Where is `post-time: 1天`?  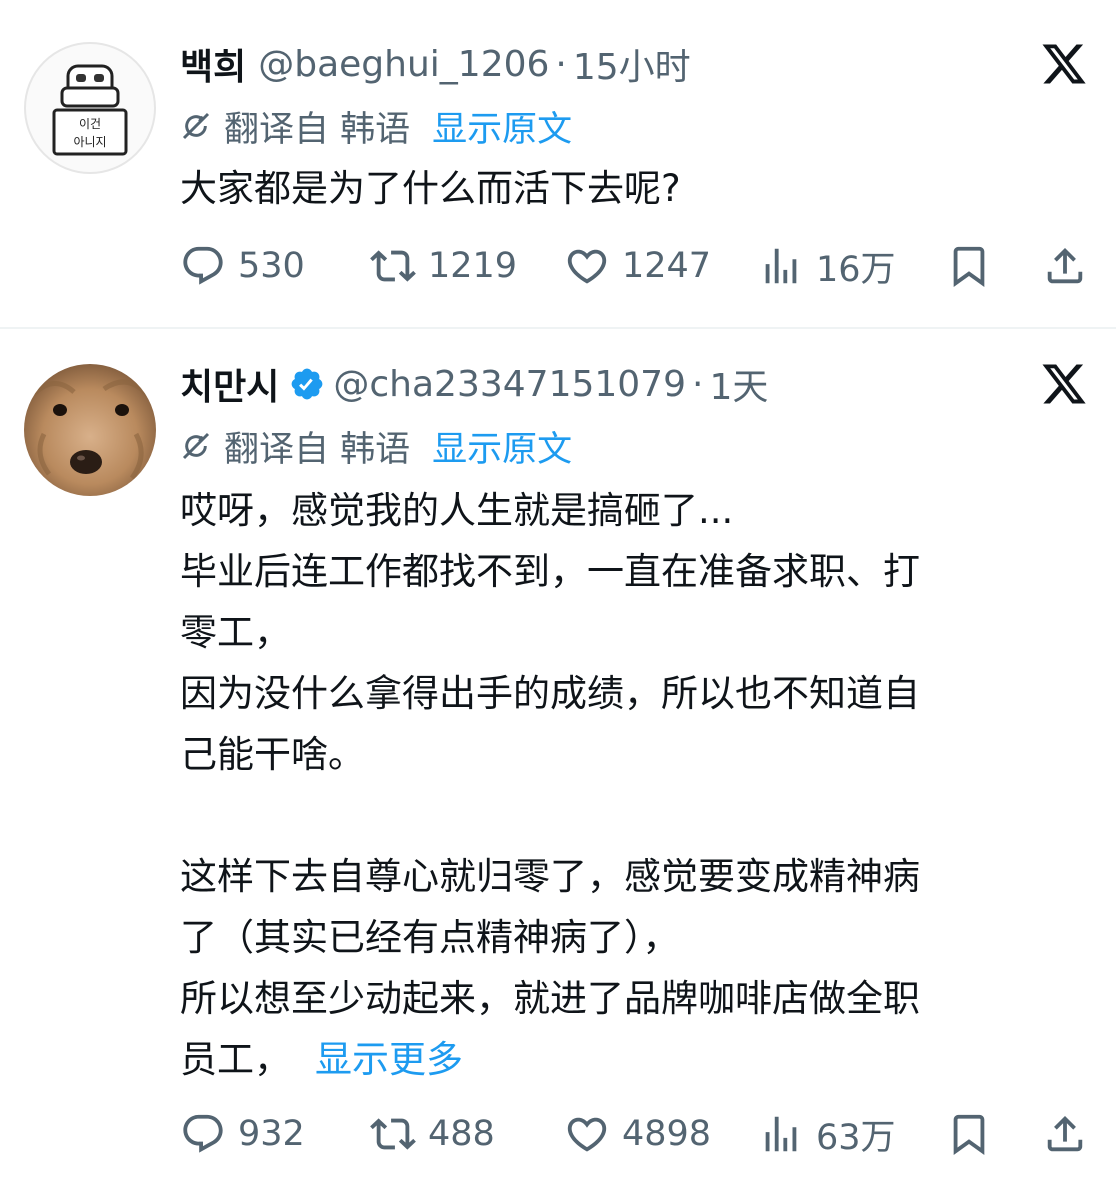 post-time: 1天 is located at coordinates (738, 384).